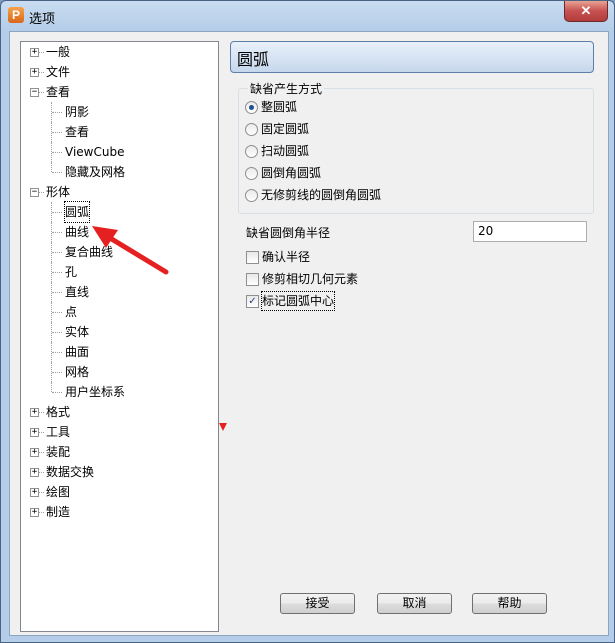  I want to click on tree-category-item: + 数据交换, so click(118, 472).